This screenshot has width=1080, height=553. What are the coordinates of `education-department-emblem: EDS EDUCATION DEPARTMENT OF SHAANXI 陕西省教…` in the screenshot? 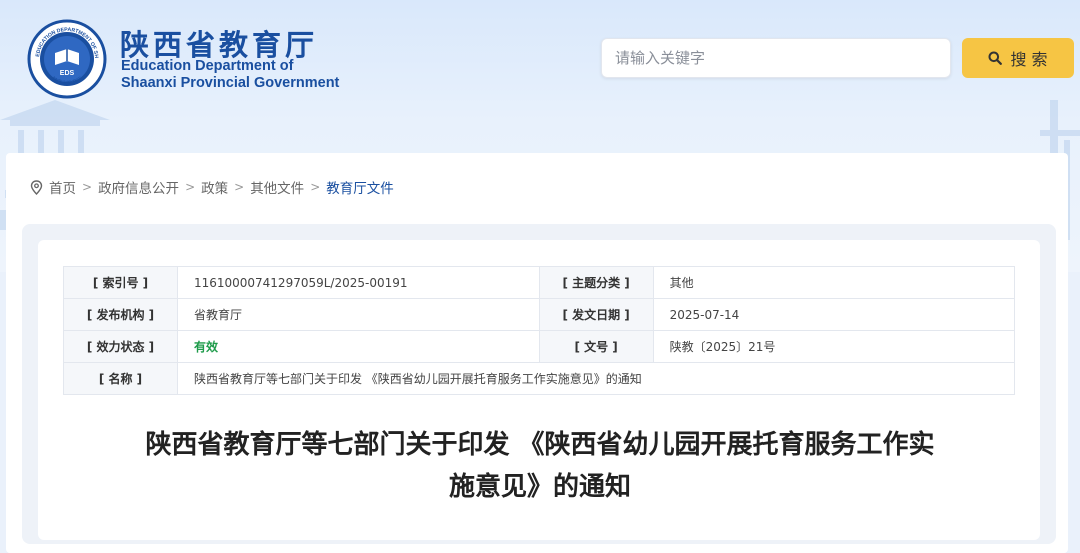 It's located at (67, 59).